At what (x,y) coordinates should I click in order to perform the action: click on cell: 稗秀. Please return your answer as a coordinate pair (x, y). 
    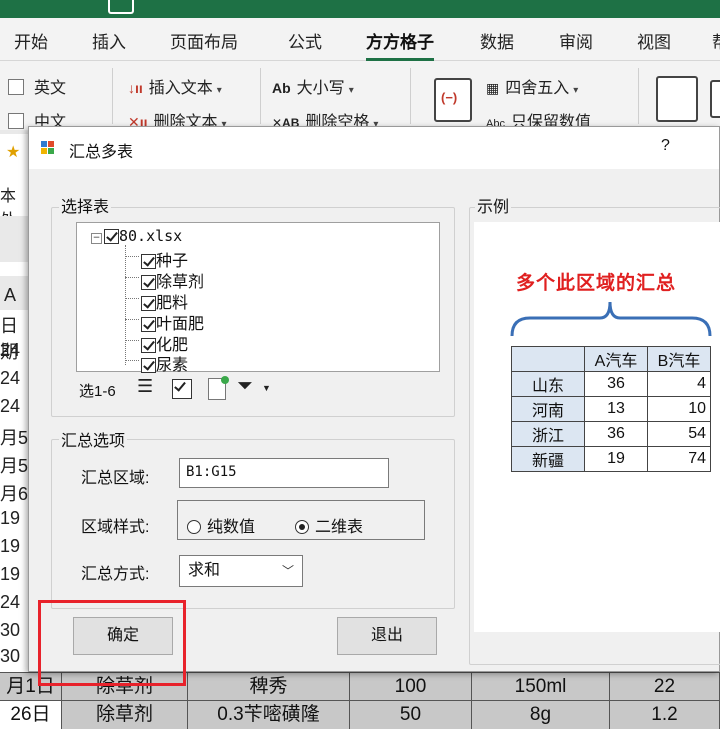
    Looking at the image, I should click on (269, 687).